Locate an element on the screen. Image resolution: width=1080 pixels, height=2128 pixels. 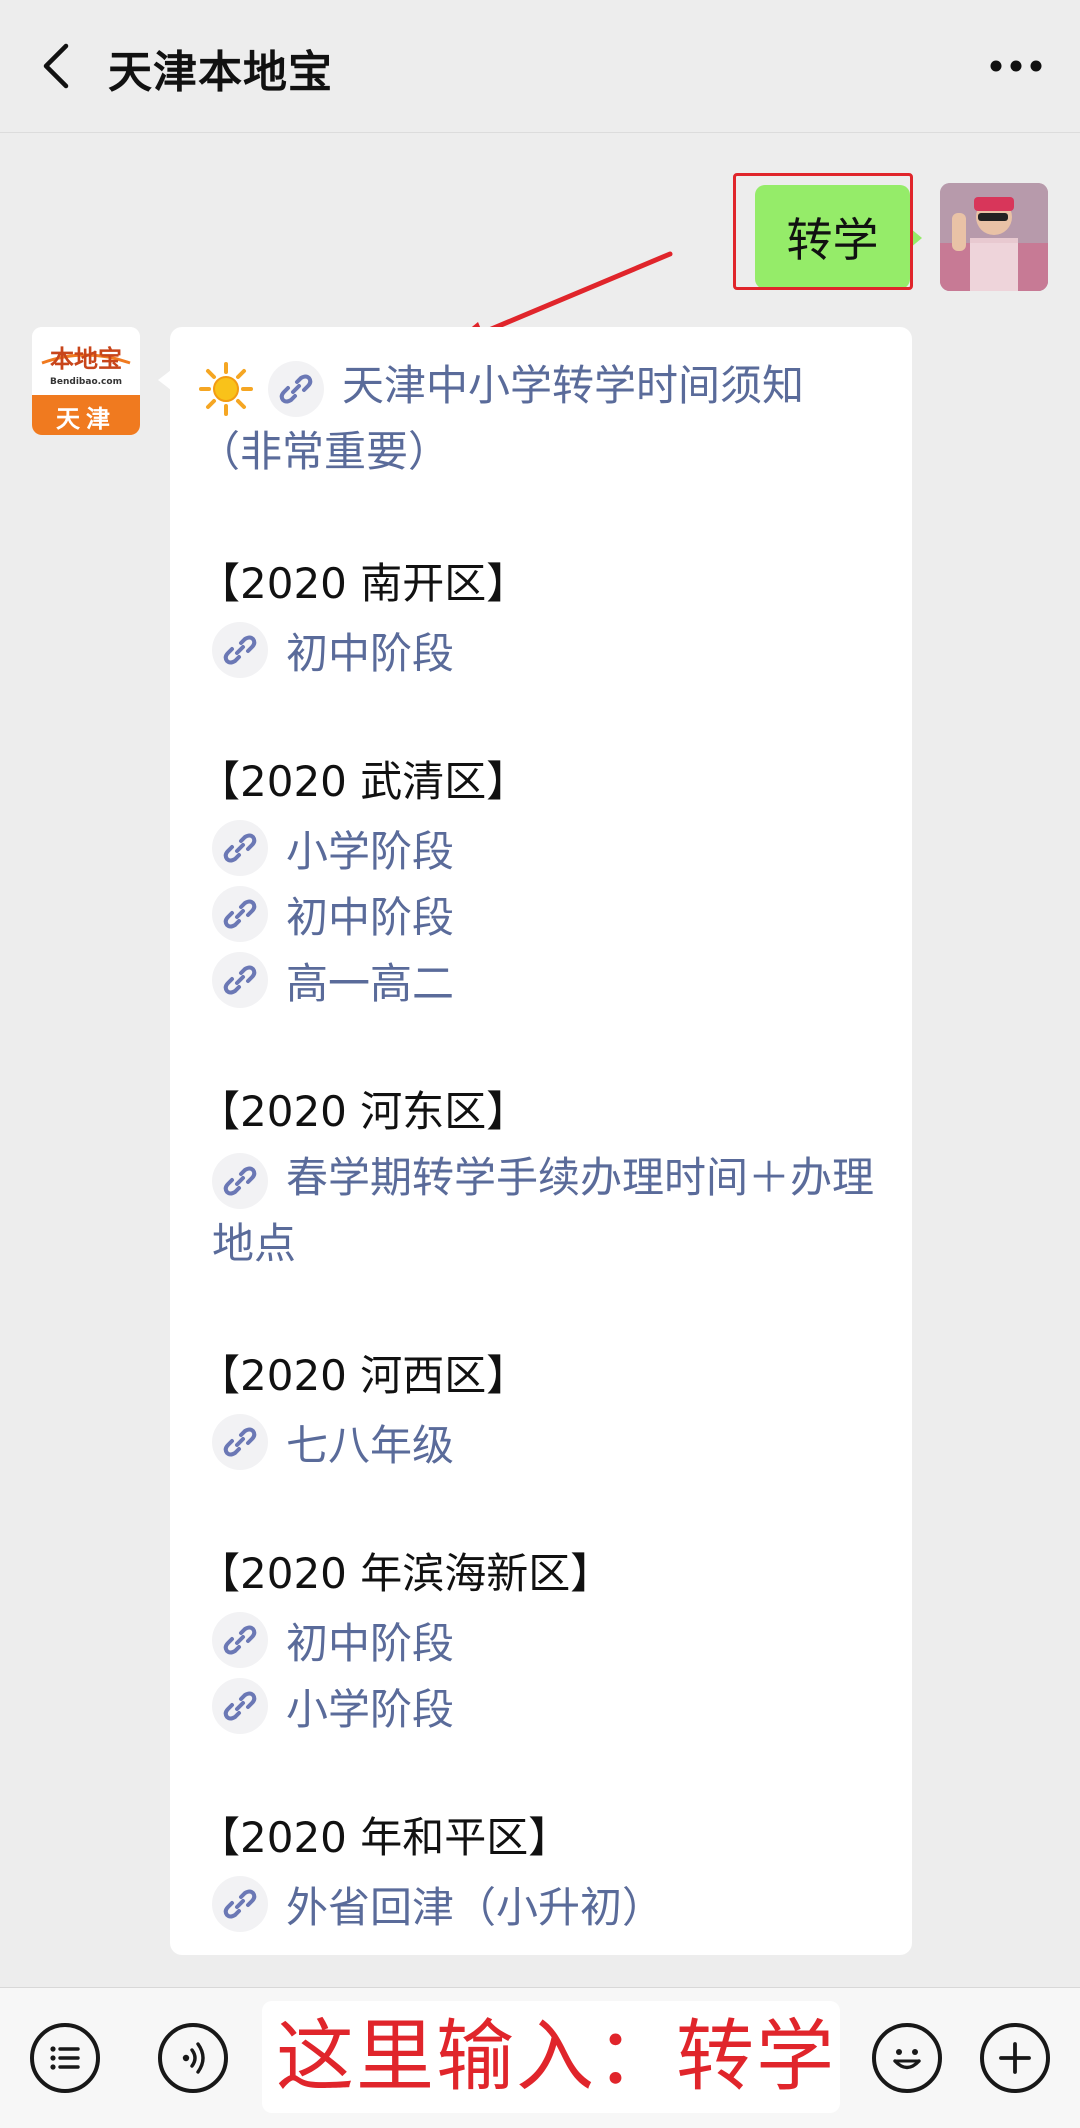
section-heading: 【2020 年和平区】 is located at coordinates (384, 1837).